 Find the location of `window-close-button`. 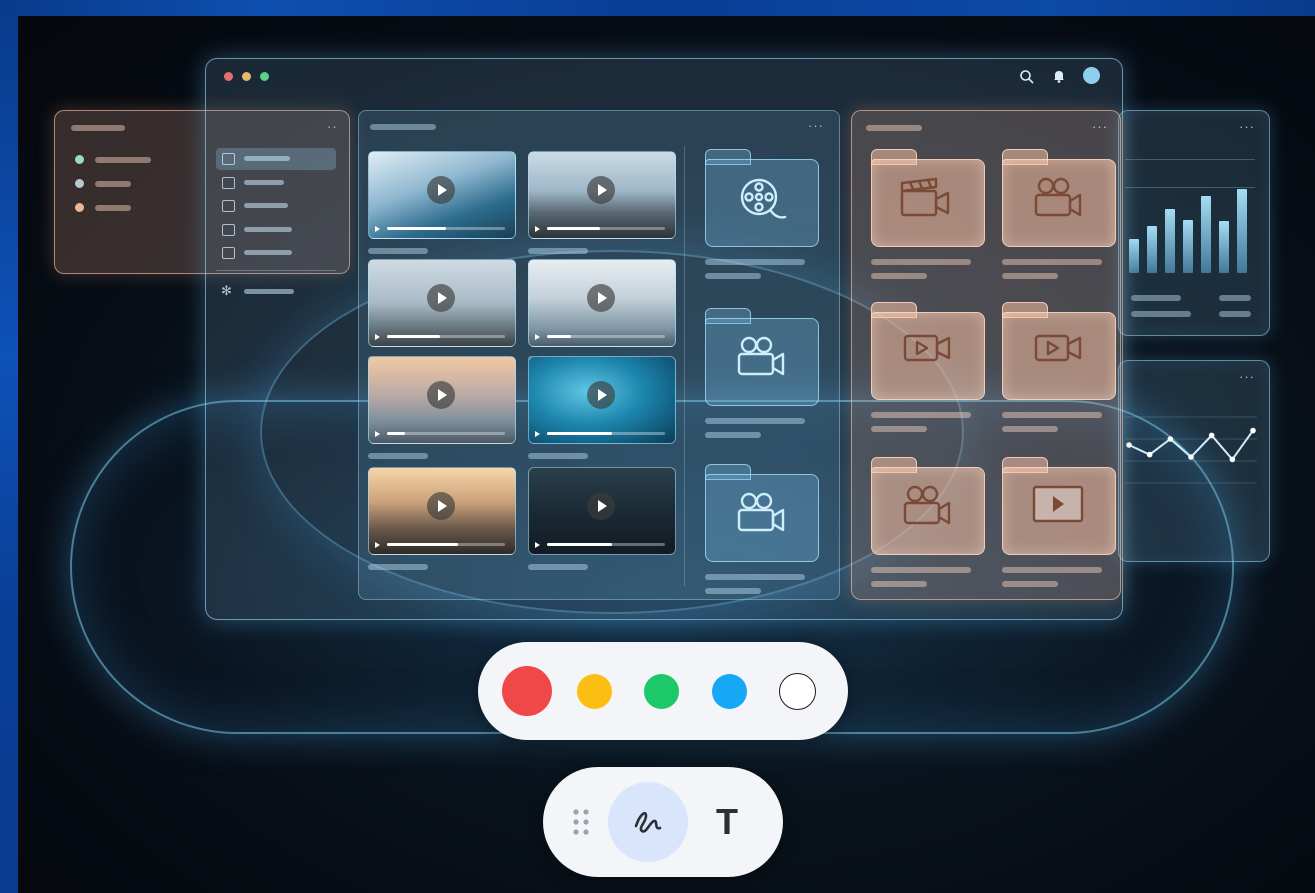

window-close-button is located at coordinates (228, 76).